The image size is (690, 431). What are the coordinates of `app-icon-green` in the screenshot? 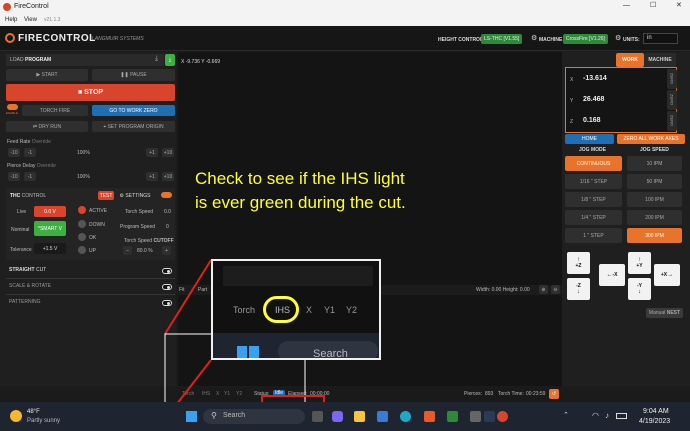 It's located at (452, 416).